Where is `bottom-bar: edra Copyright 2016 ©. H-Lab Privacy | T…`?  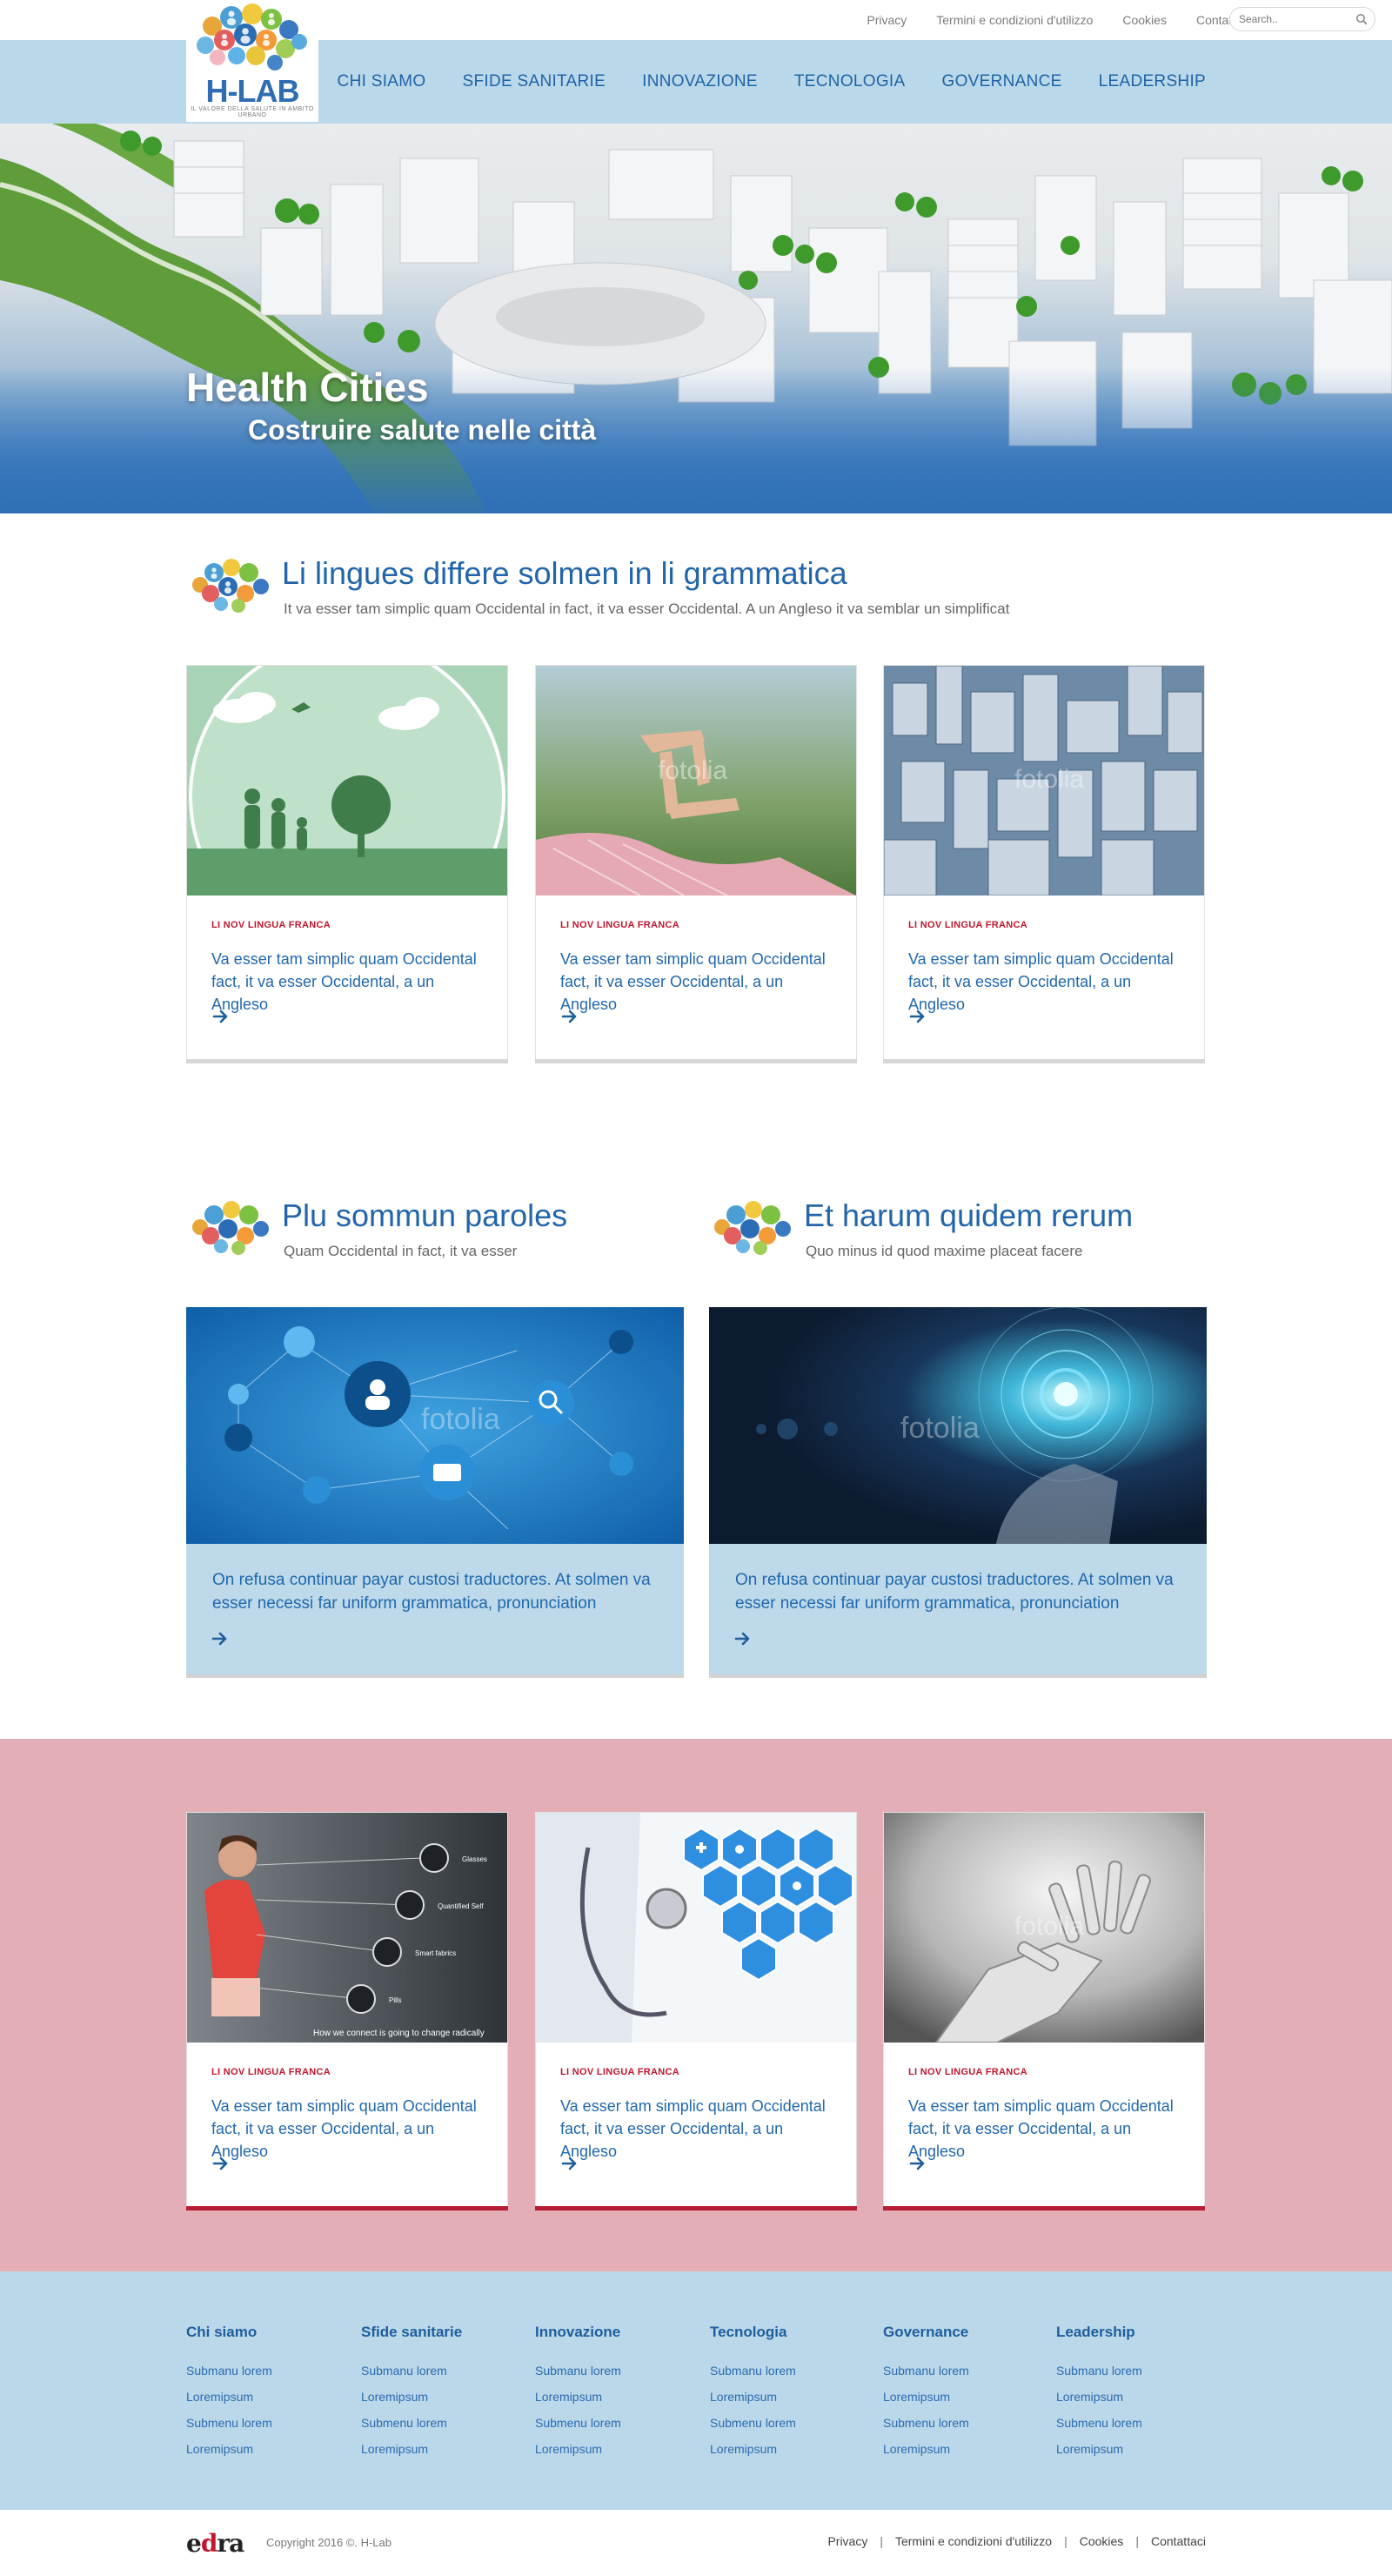
bottom-bar: edra Copyright 2016 ©. H-Lab Privacy | T… is located at coordinates (696, 2543).